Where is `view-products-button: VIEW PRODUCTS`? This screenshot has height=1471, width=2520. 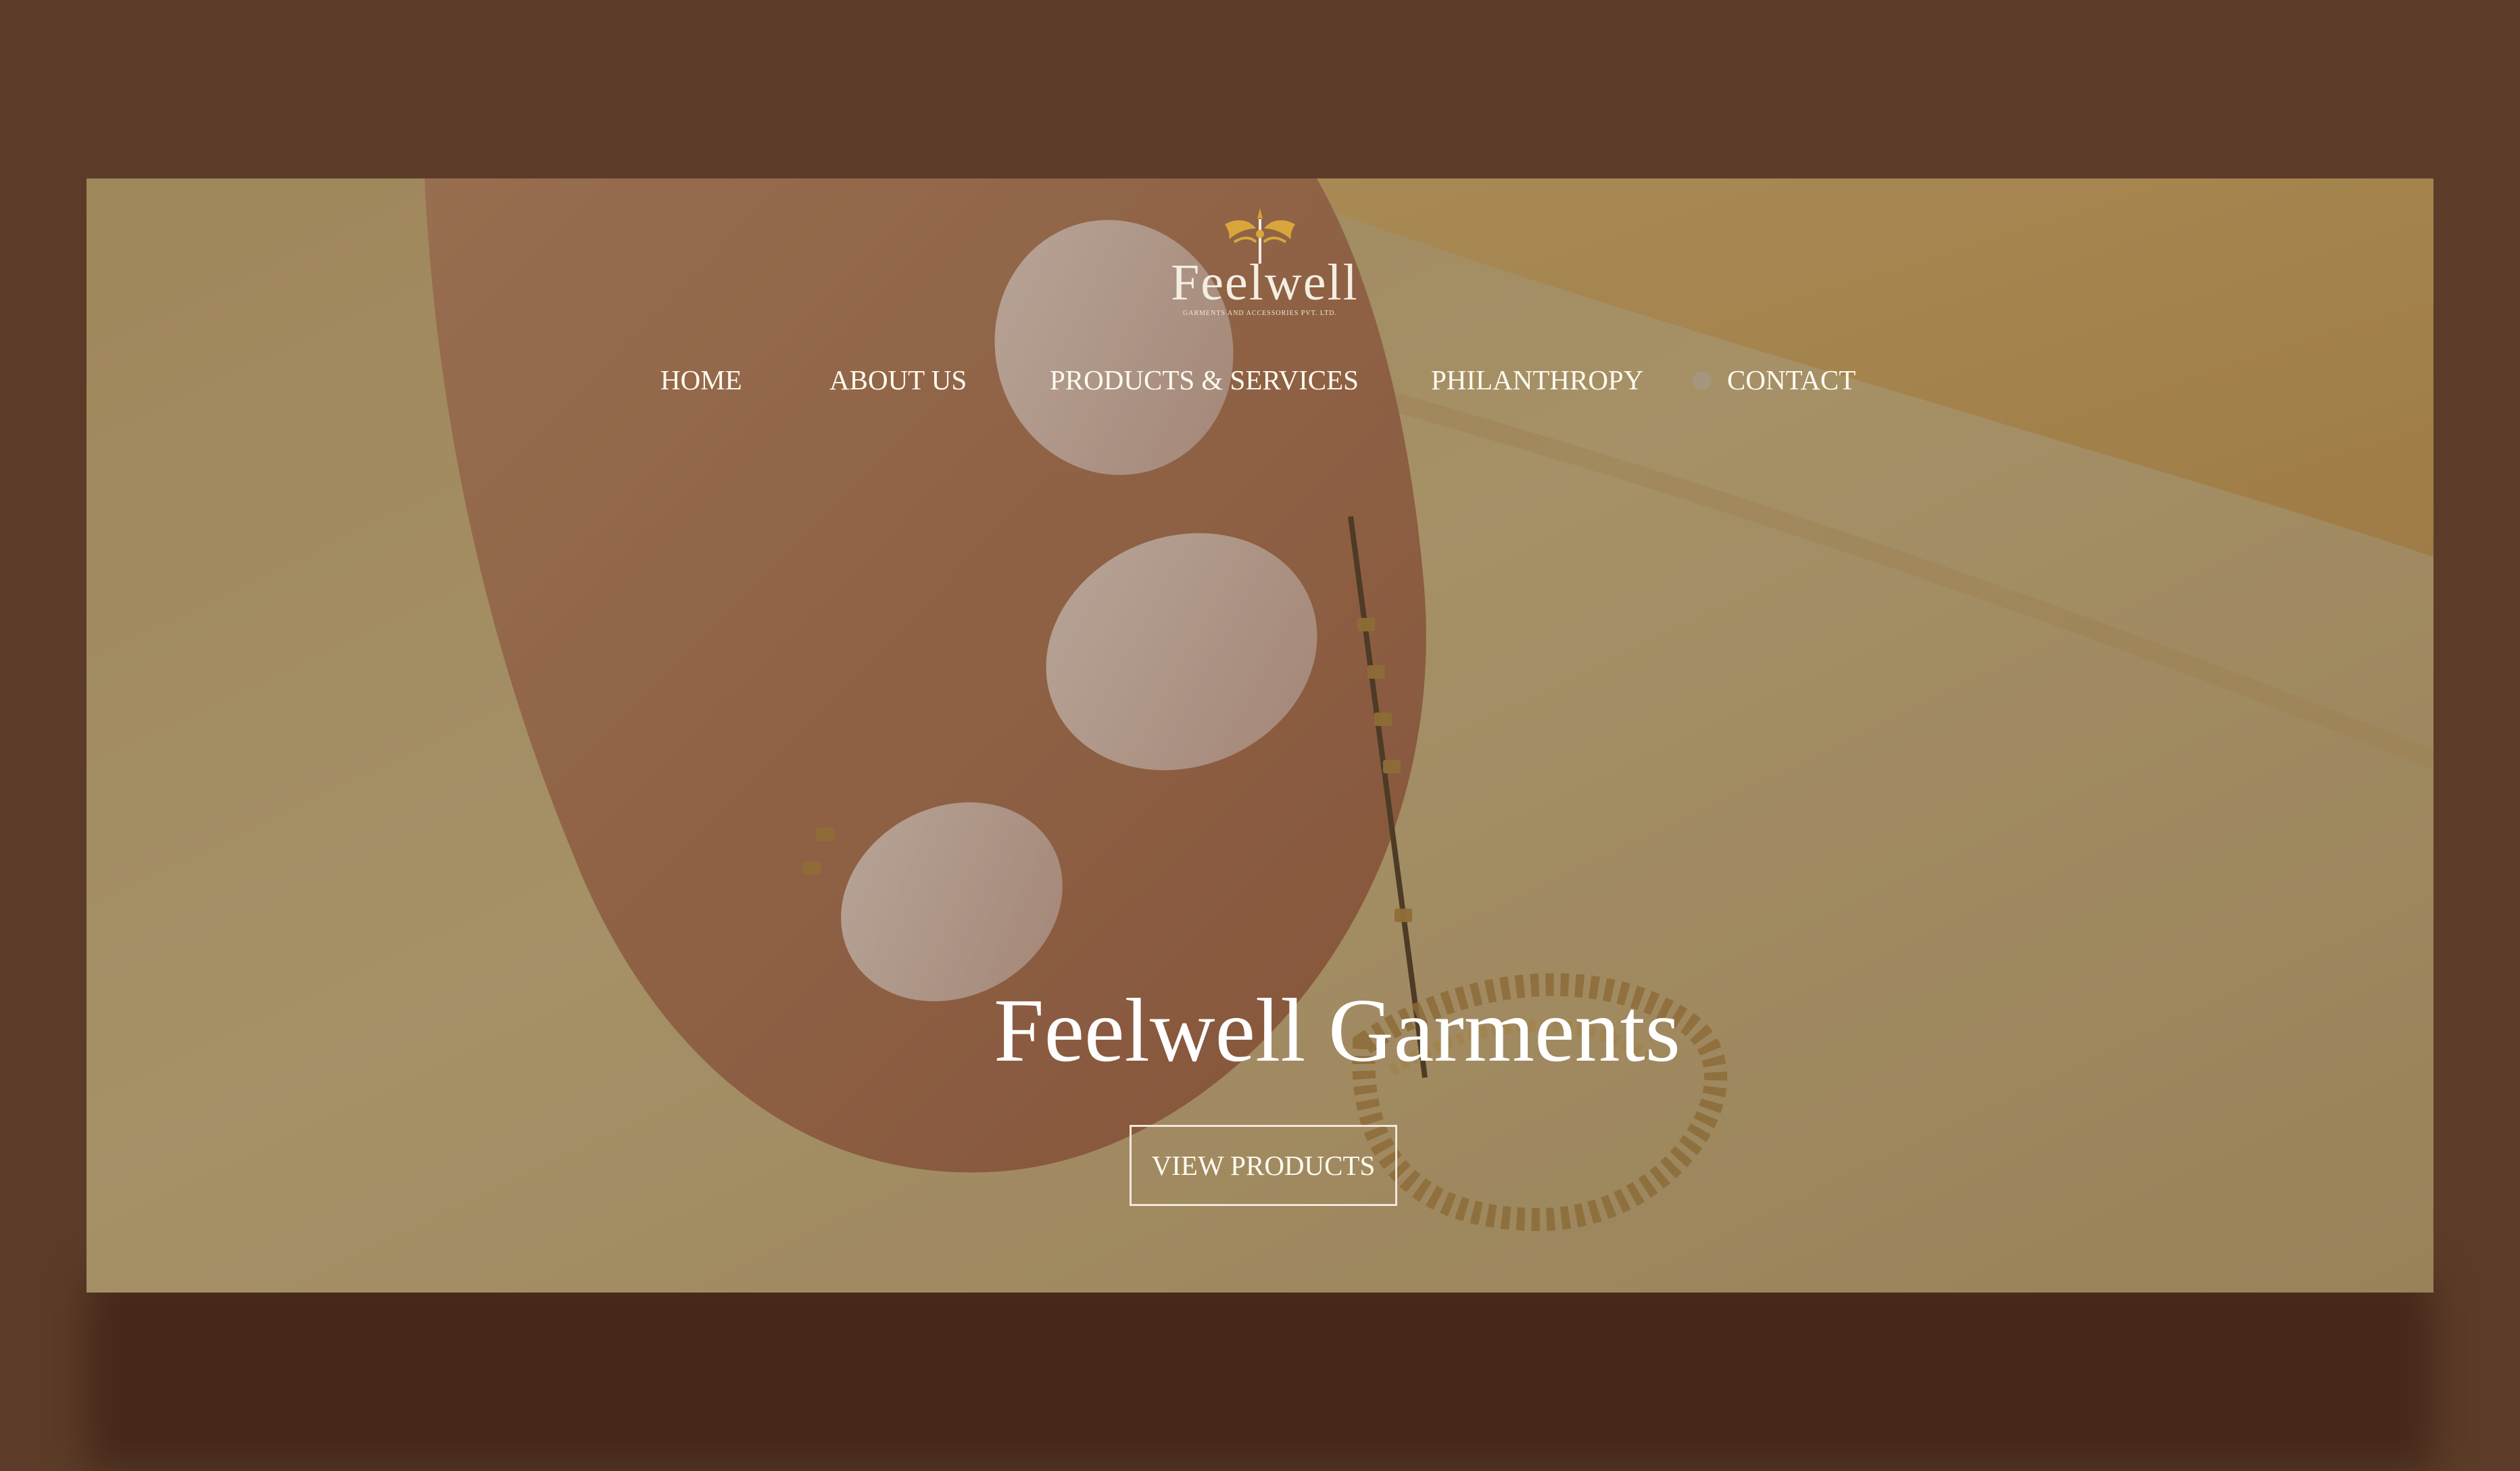
view-products-button: VIEW PRODUCTS is located at coordinates (1263, 1166).